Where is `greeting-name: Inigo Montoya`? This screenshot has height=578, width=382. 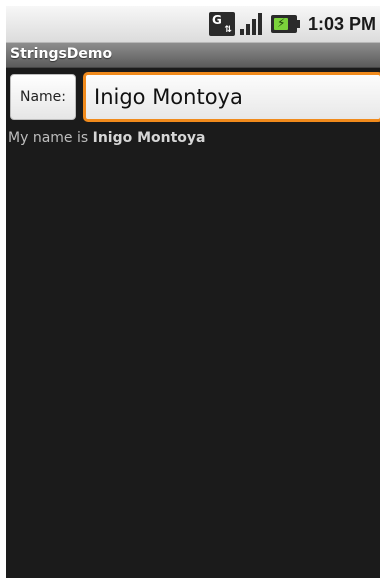
greeting-name: Inigo Montoya is located at coordinates (149, 138).